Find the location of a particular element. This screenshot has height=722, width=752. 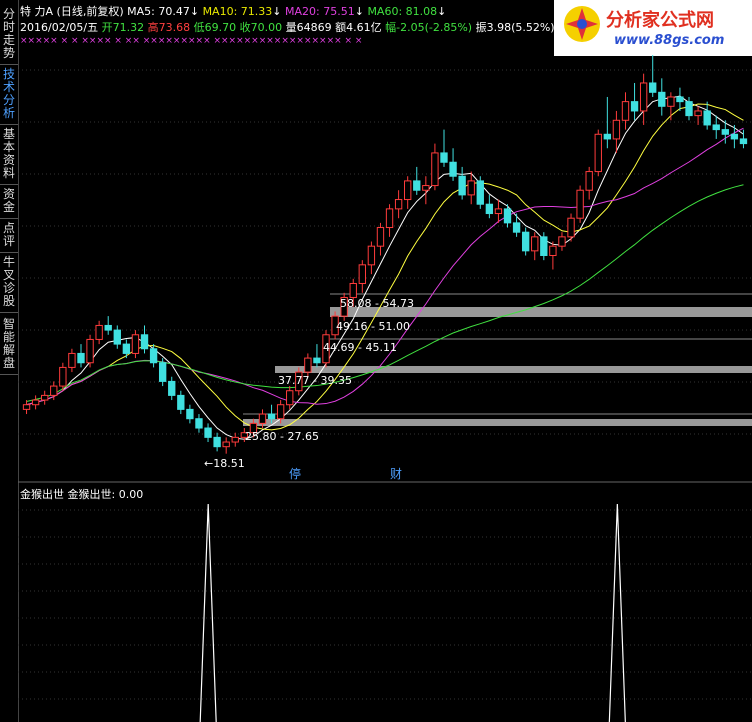

price-label: 44.69 - 45.11 is located at coordinates (360, 347).